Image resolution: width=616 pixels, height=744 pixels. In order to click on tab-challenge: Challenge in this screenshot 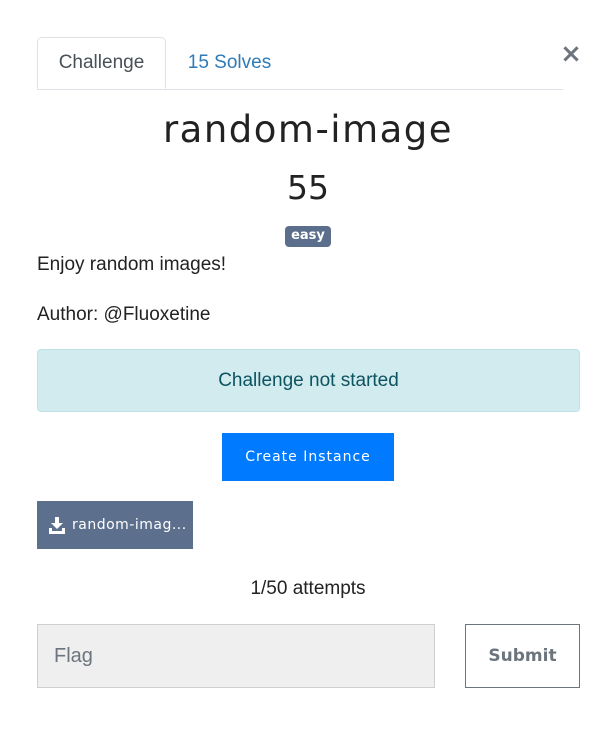, I will do `click(101, 63)`.